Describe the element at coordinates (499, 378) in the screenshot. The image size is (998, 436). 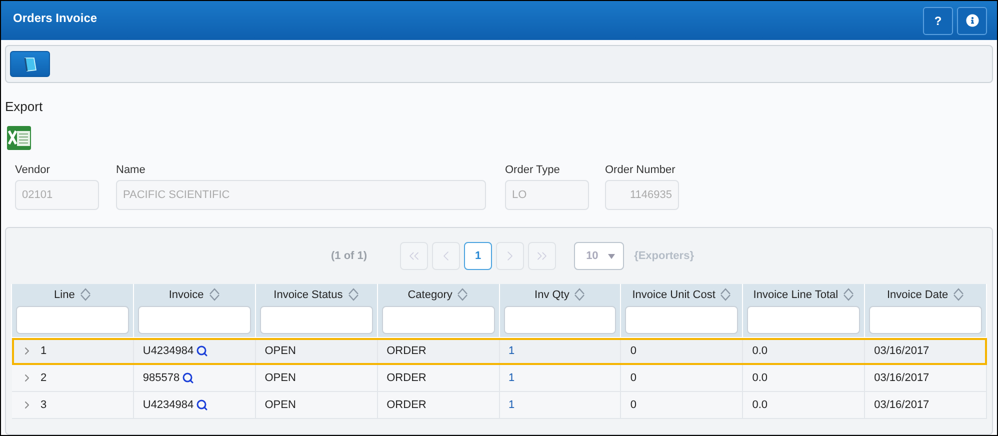
I see `table-row: 2 985578 OPEN ORDER 1 0 0.0 03/16/2017` at that location.